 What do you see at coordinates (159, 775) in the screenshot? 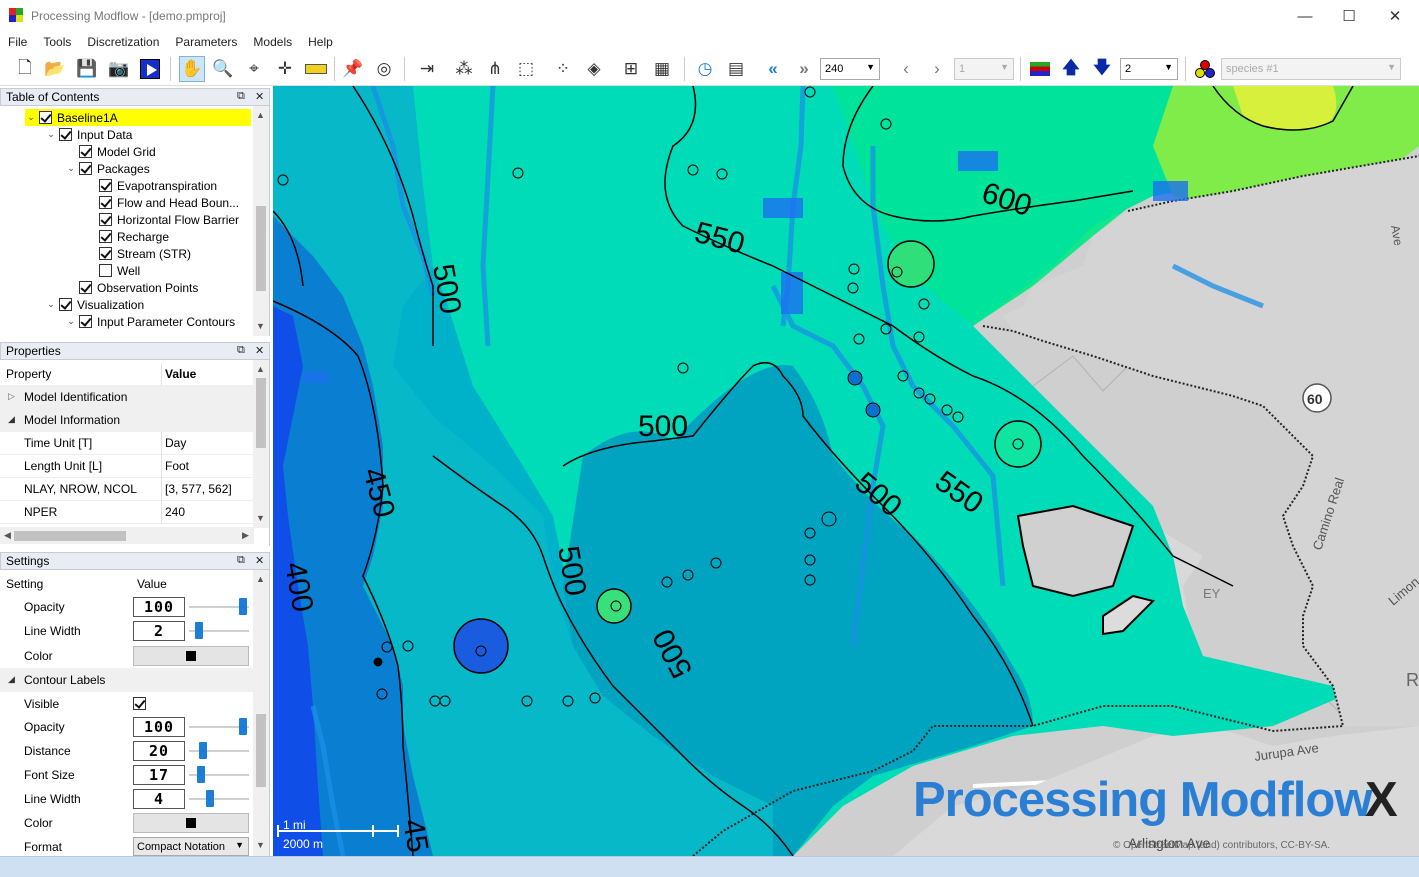
I see `font-size-input: 17` at bounding box center [159, 775].